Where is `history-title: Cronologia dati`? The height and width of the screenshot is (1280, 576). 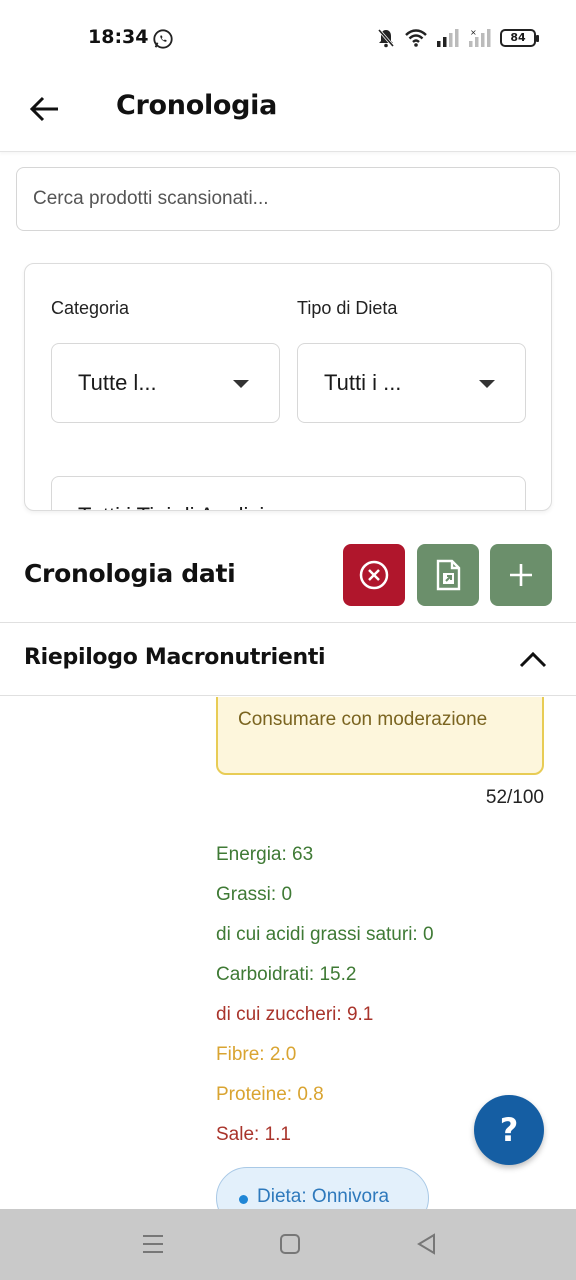
history-title: Cronologia dati is located at coordinates (130, 573).